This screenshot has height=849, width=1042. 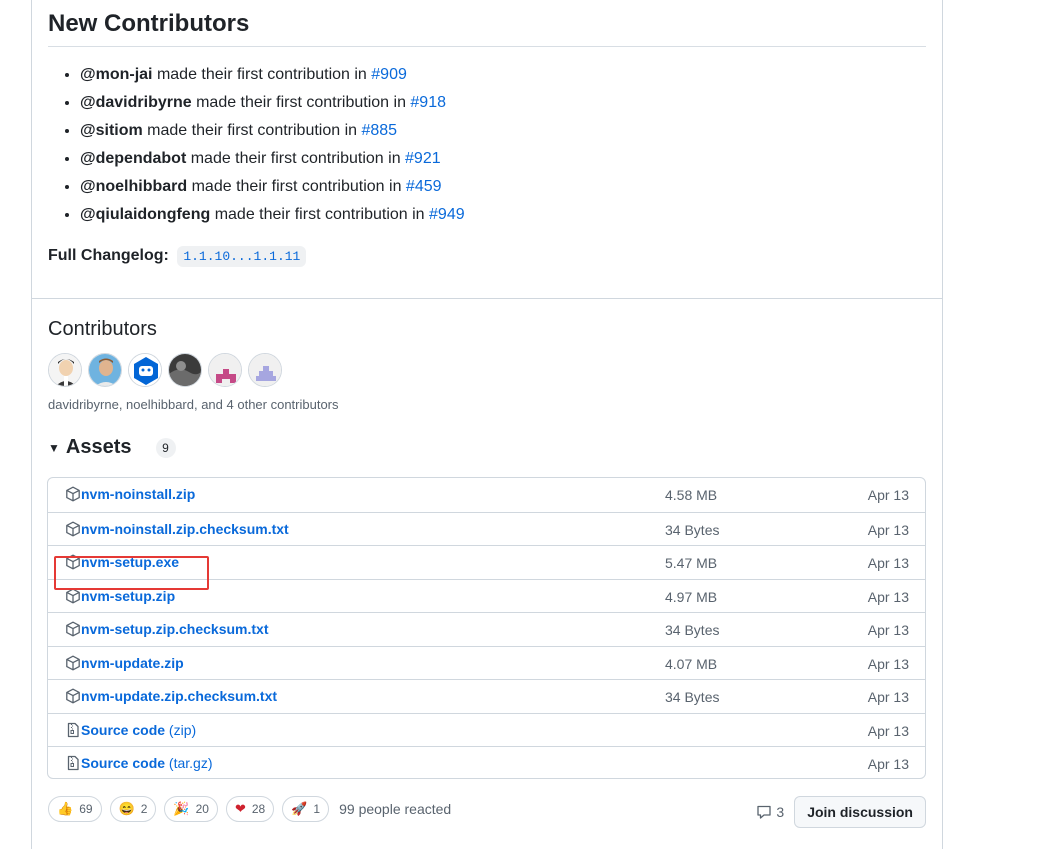 I want to click on user-mention: @sitiom, so click(x=111, y=130).